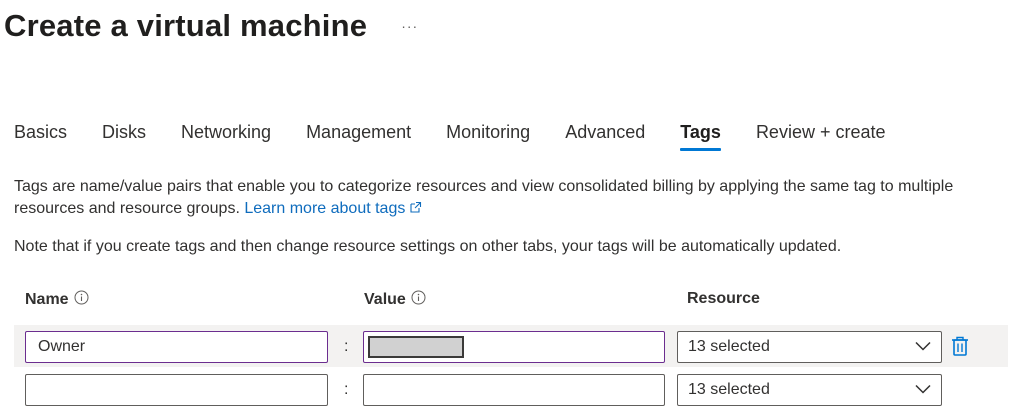  What do you see at coordinates (385, 299) in the screenshot?
I see `value-header-label: Value` at bounding box center [385, 299].